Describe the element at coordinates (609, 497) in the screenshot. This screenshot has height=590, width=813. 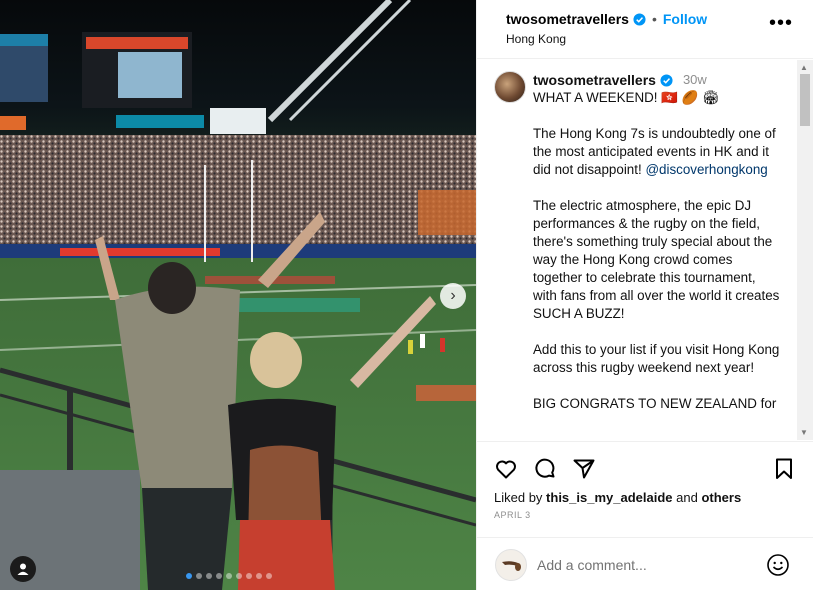
I see `liked-by-user-link: this_is_my_adelaide` at that location.